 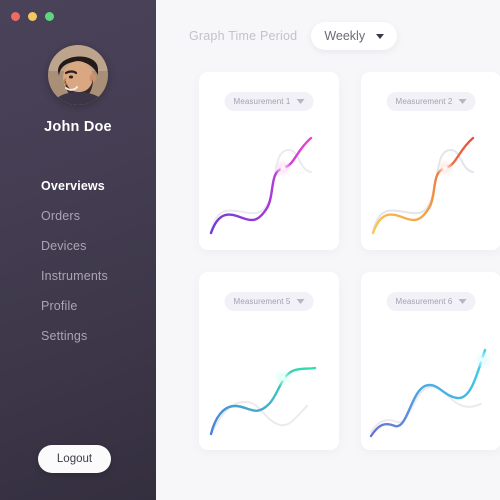 I want to click on measurement-card: Measurement 6, so click(x=430, y=361).